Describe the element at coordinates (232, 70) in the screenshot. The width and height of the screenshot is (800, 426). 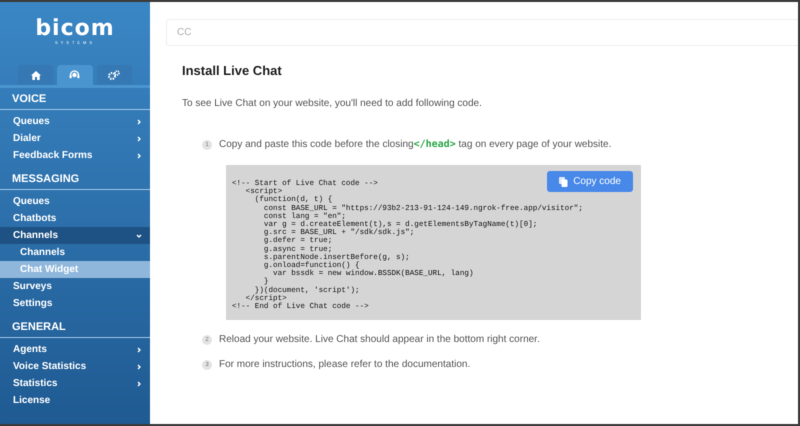
I see `page-title: Install Live Chat` at that location.